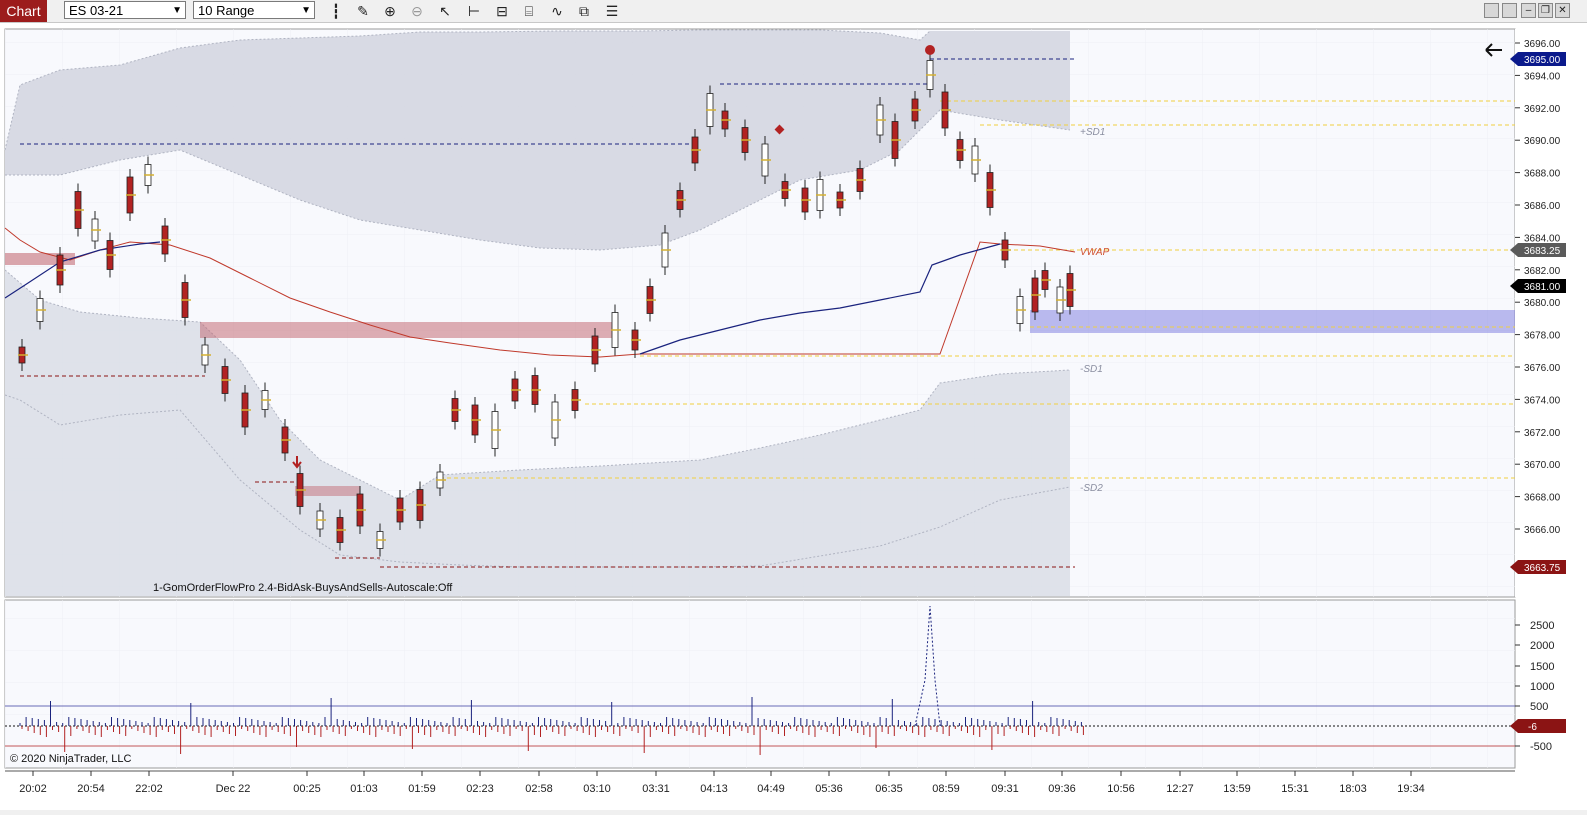  What do you see at coordinates (23, 11) in the screenshot?
I see `chart-tab: Chart` at bounding box center [23, 11].